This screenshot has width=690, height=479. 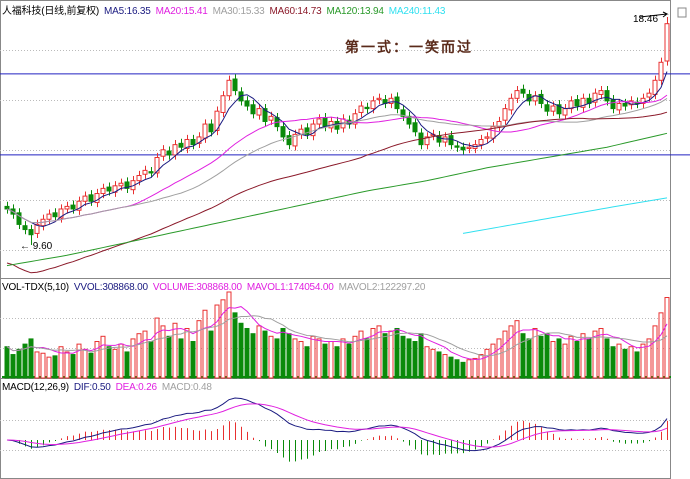 I want to click on ma20-value: MA20:15.41, so click(x=181, y=11).